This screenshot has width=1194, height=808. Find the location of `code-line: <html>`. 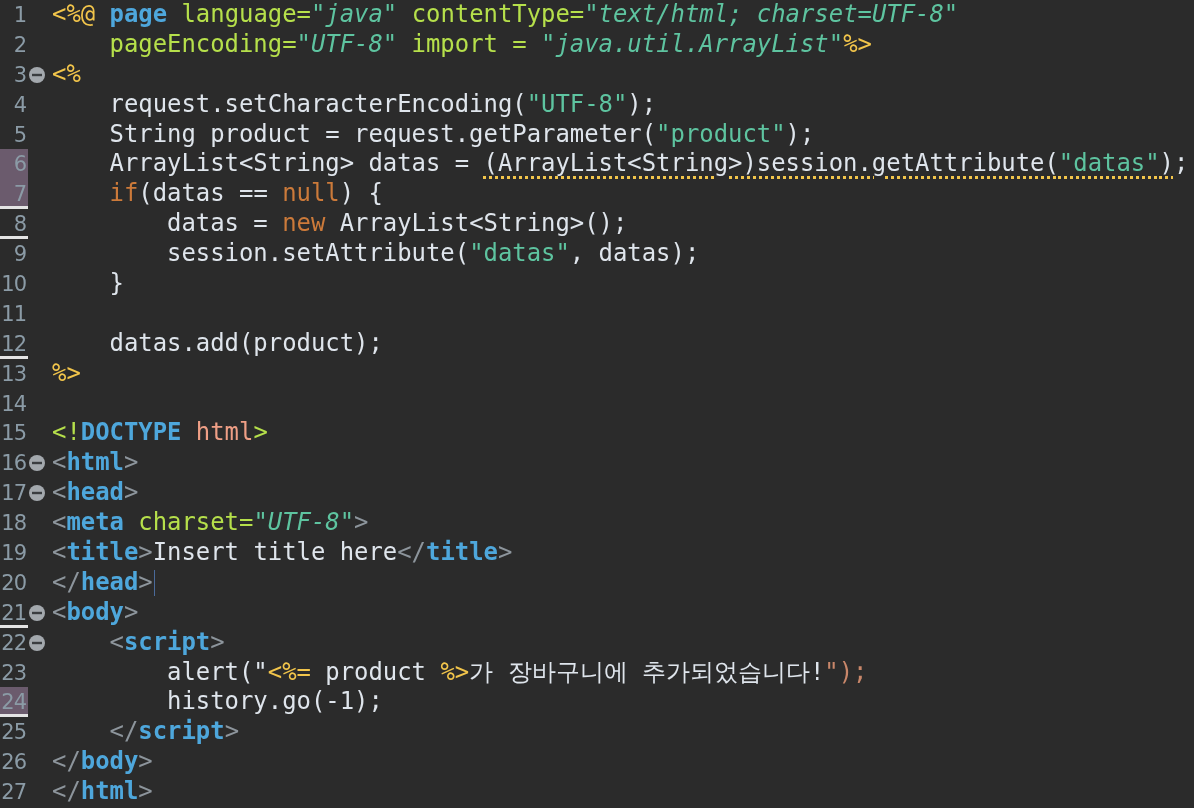

code-line: <html> is located at coordinates (95, 463).